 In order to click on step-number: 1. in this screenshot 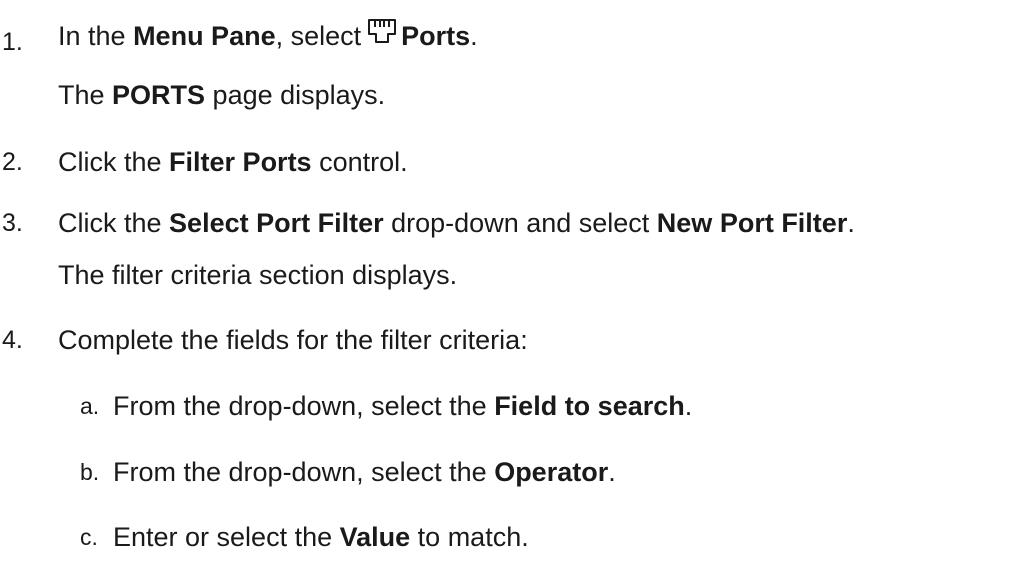, I will do `click(12, 42)`.